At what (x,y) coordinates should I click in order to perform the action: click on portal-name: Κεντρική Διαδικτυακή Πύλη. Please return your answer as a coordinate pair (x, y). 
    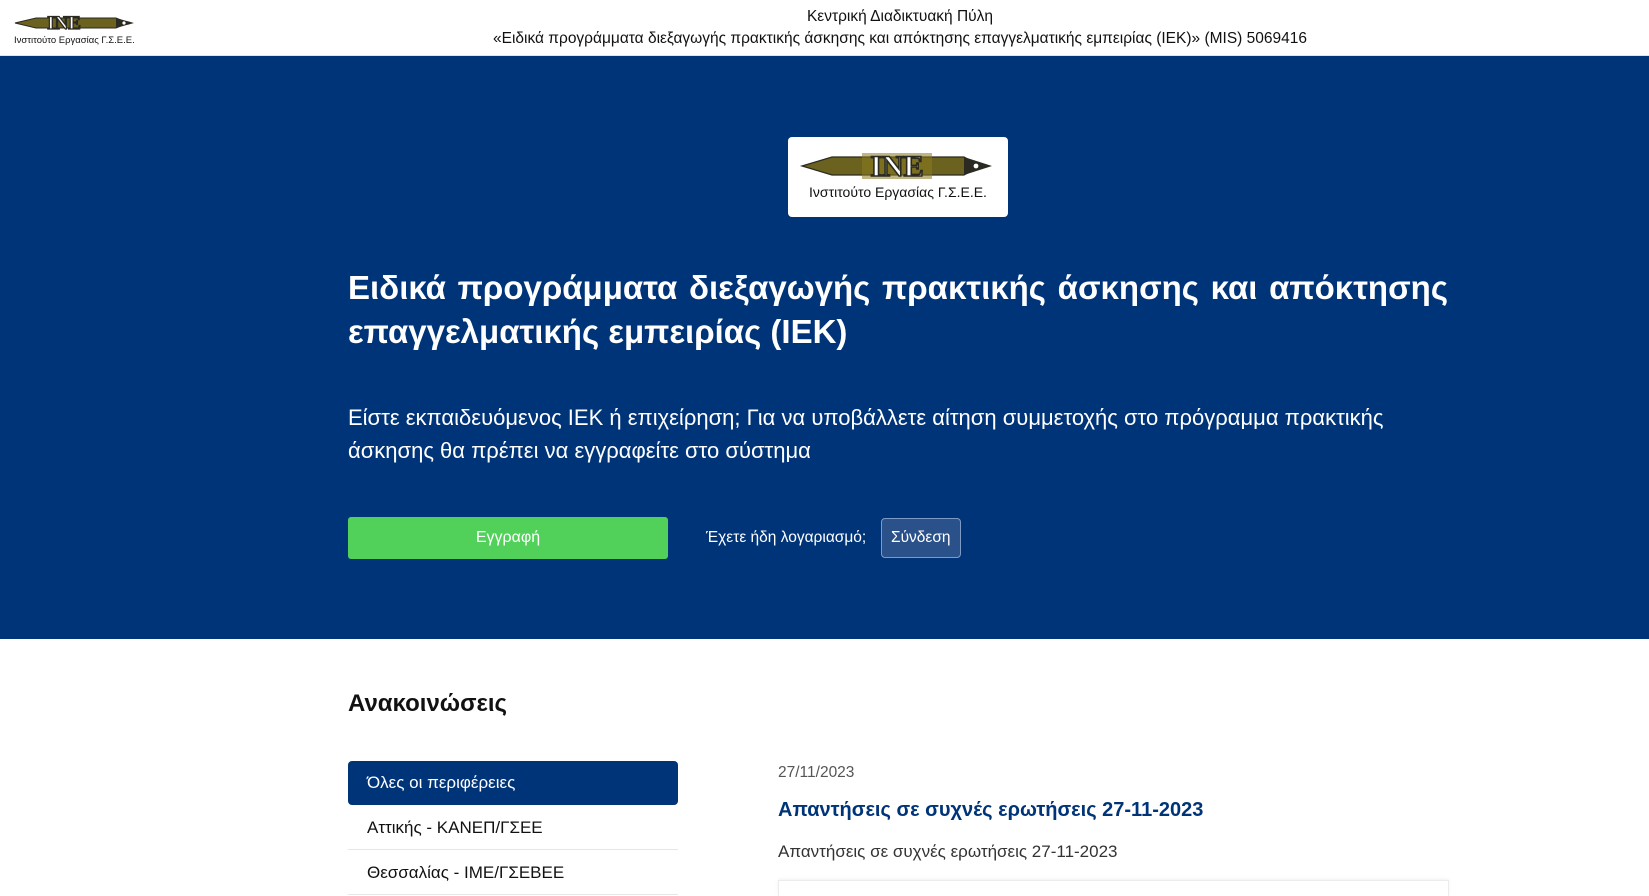
    Looking at the image, I should click on (900, 16).